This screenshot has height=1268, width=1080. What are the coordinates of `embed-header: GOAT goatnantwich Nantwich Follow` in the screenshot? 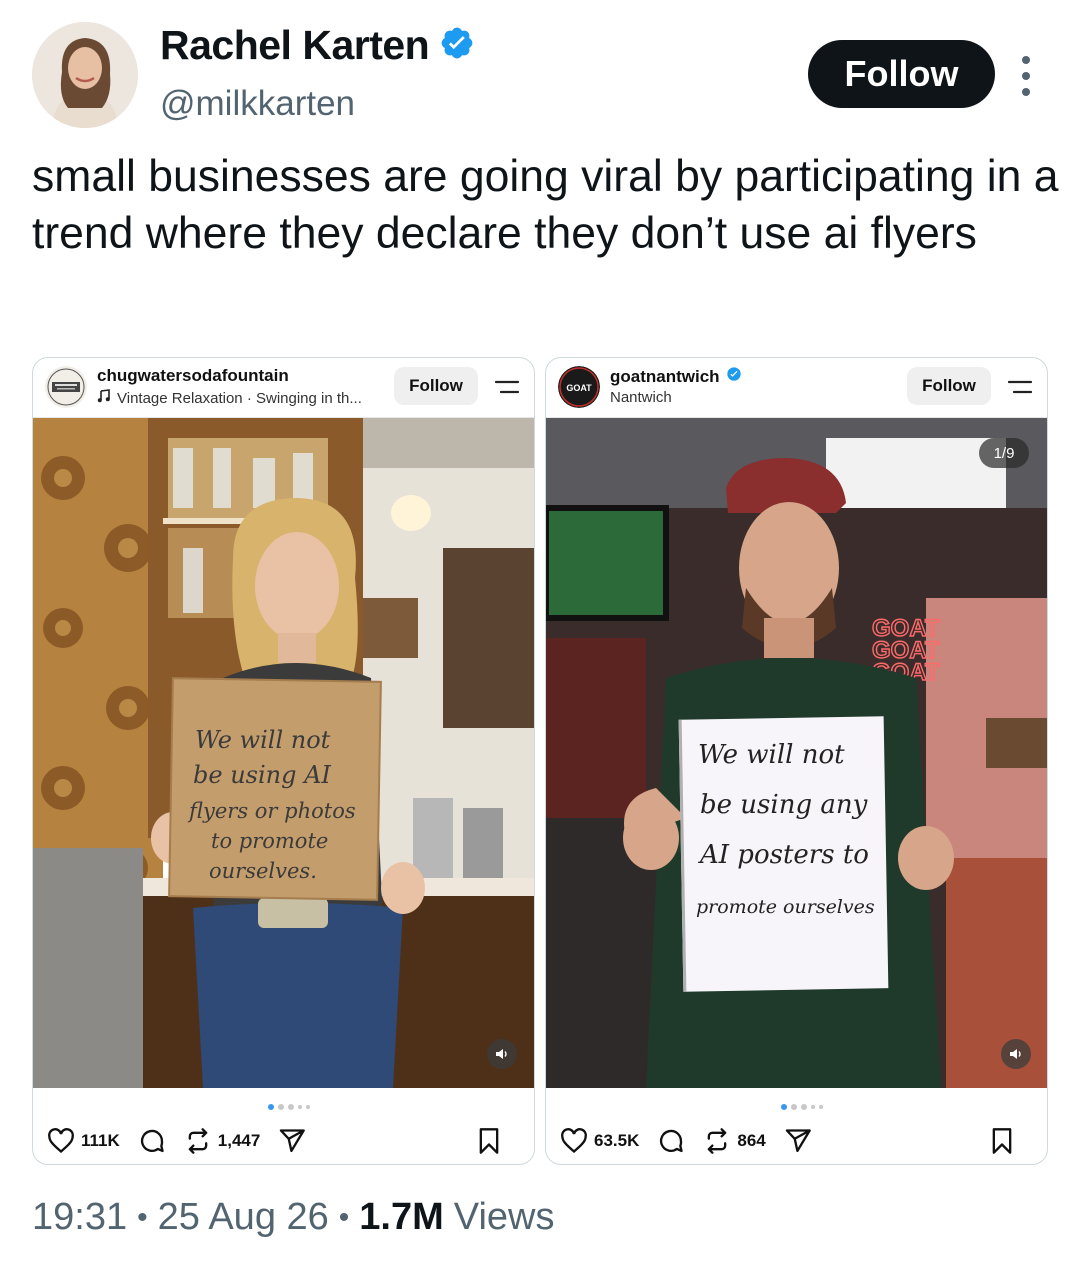 It's located at (796, 388).